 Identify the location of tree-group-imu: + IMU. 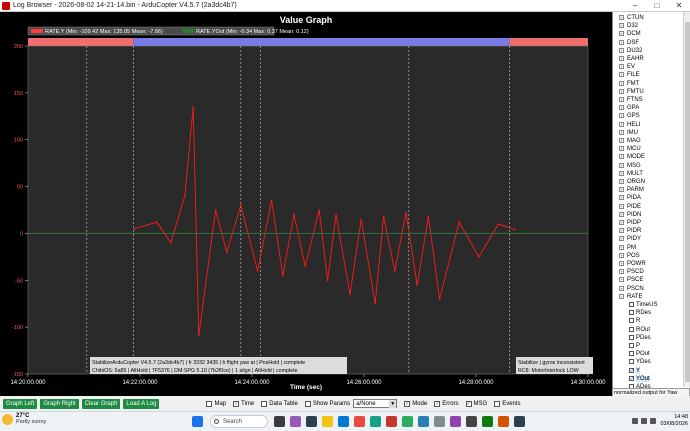
(628, 133).